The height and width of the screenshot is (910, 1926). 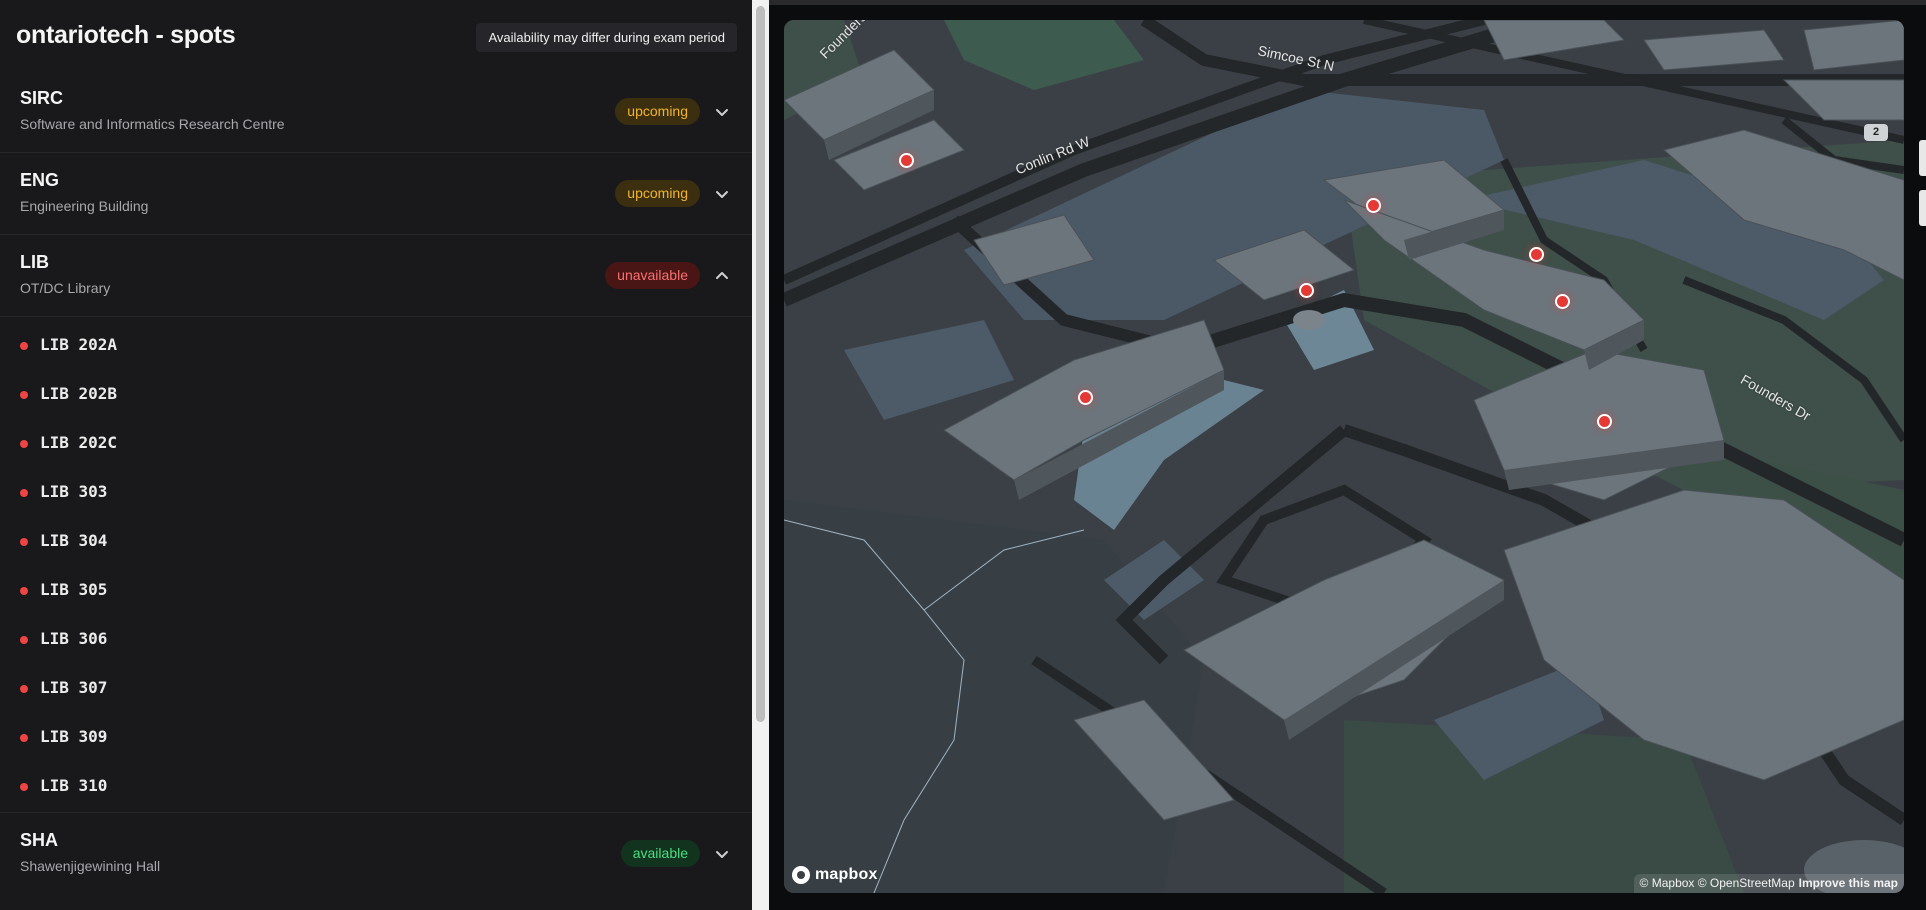 What do you see at coordinates (74, 638) in the screenshot?
I see `room-name: LIB 306` at bounding box center [74, 638].